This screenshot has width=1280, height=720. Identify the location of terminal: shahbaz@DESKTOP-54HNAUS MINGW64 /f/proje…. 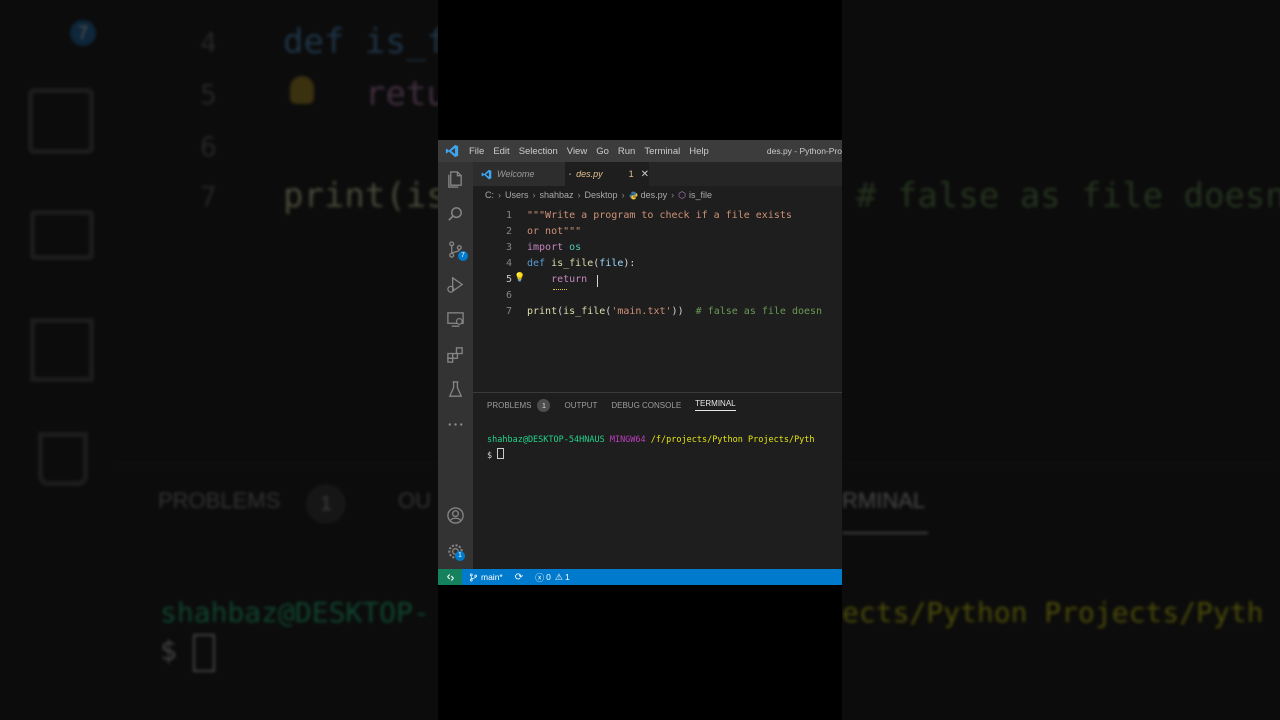
(664, 448).